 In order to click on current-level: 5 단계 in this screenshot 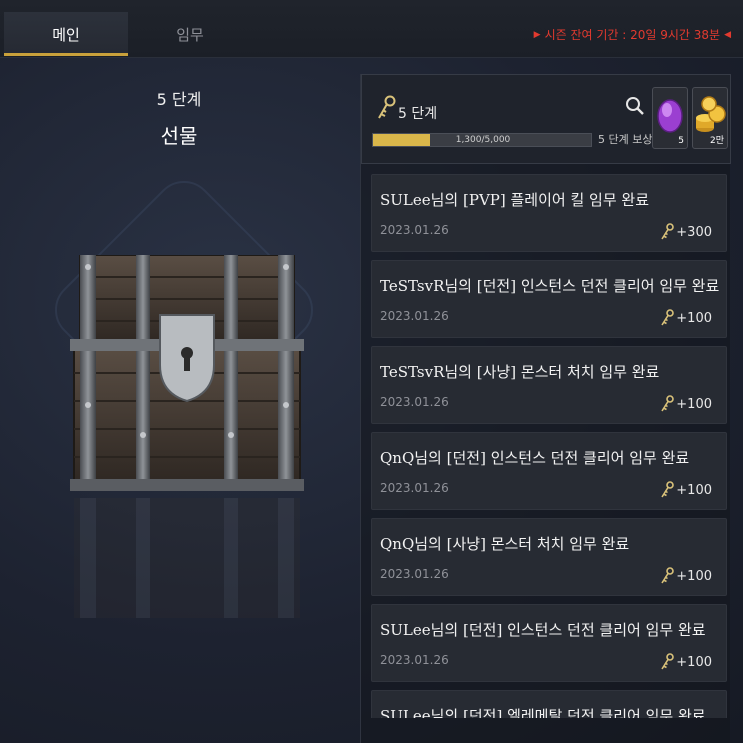, I will do `click(418, 114)`.